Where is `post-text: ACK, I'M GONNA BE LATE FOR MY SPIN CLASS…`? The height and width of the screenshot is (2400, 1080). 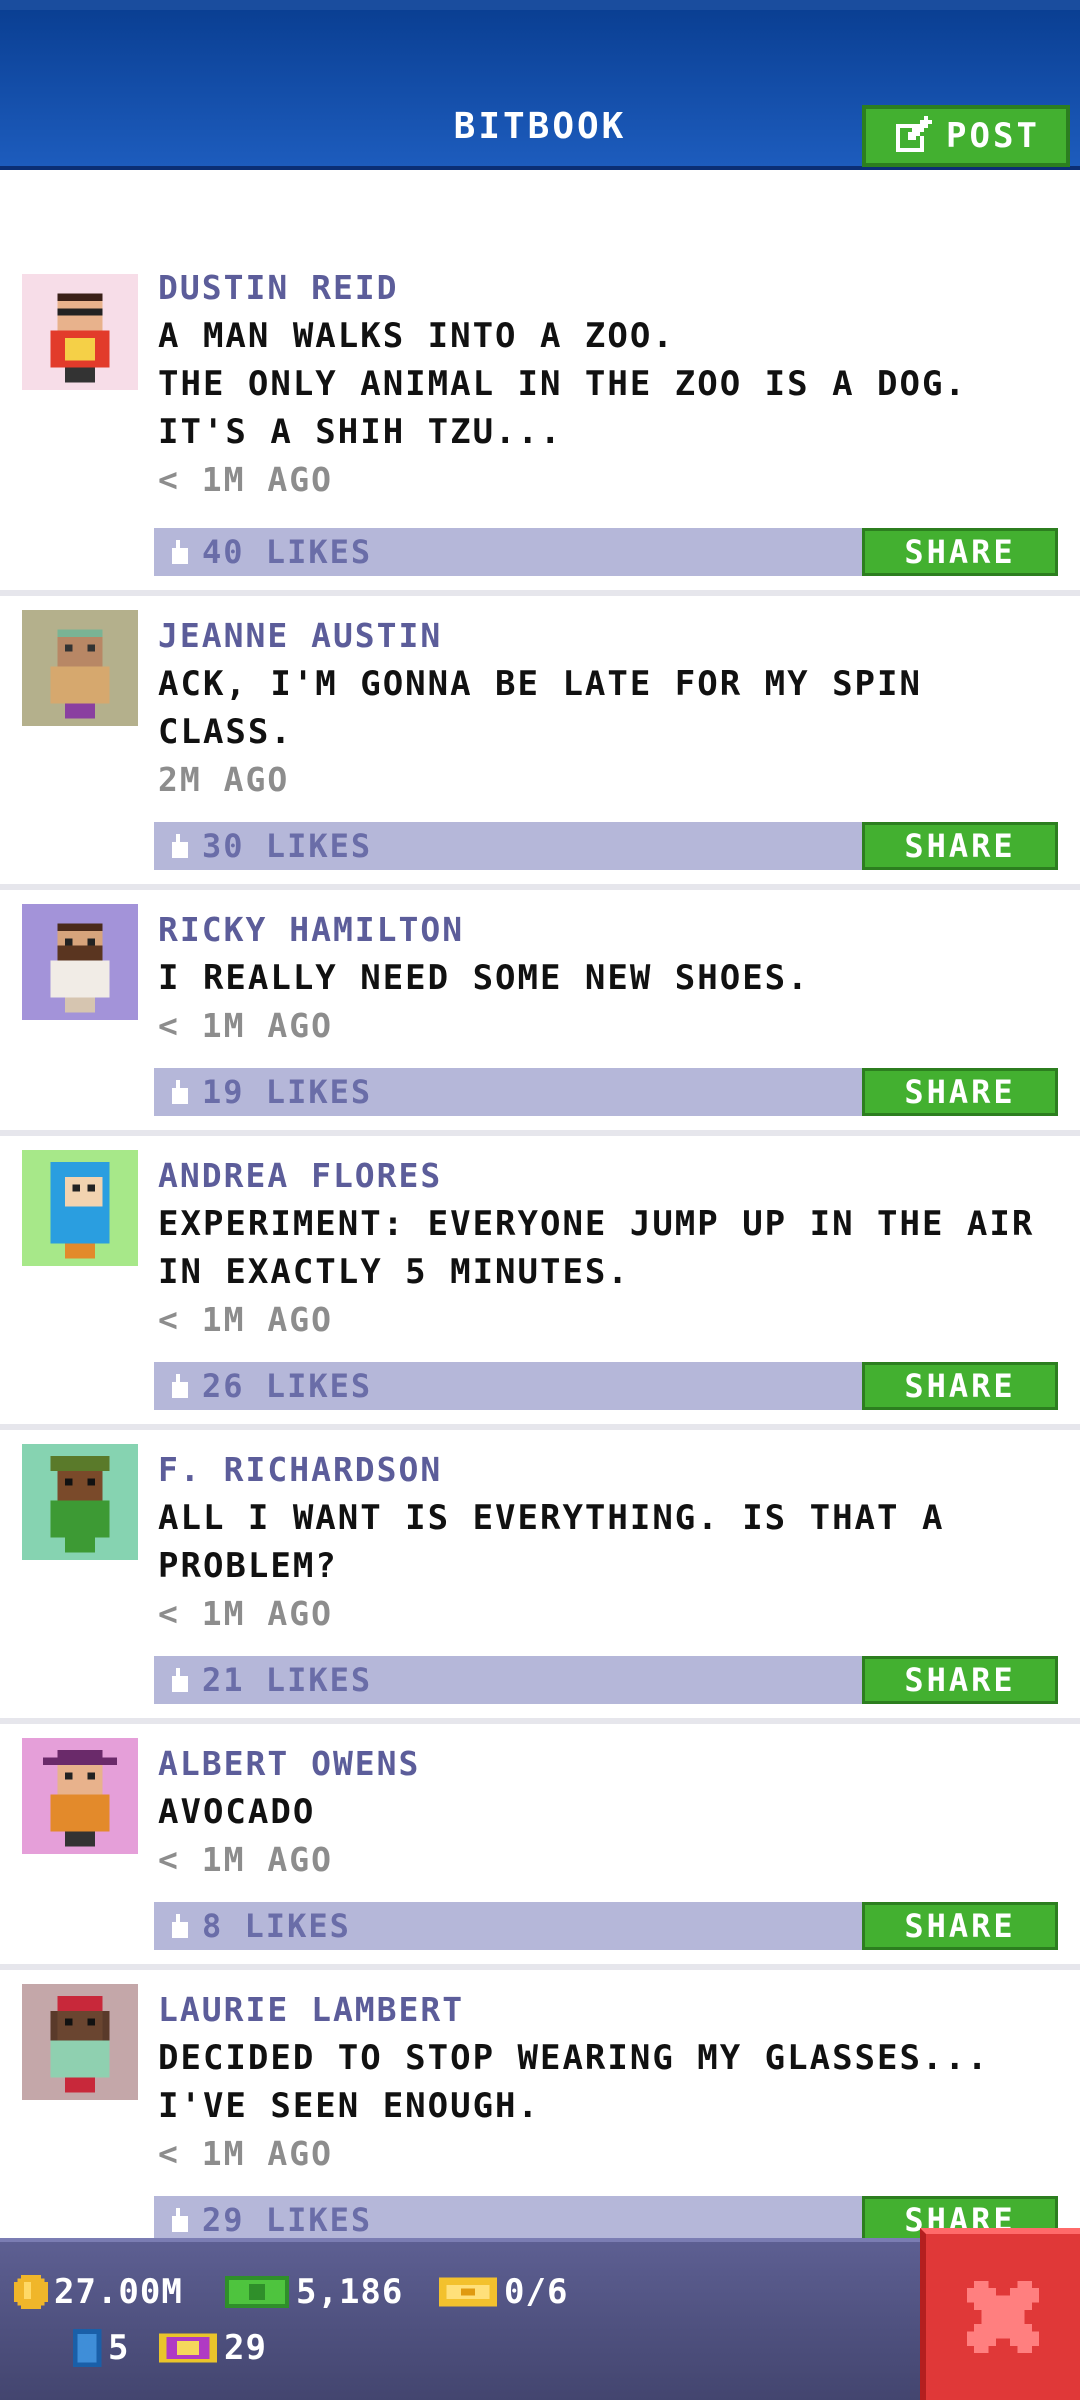 post-text: ACK, I'M GONNA BE LATE FOR MY SPIN CLASS… is located at coordinates (540, 708).